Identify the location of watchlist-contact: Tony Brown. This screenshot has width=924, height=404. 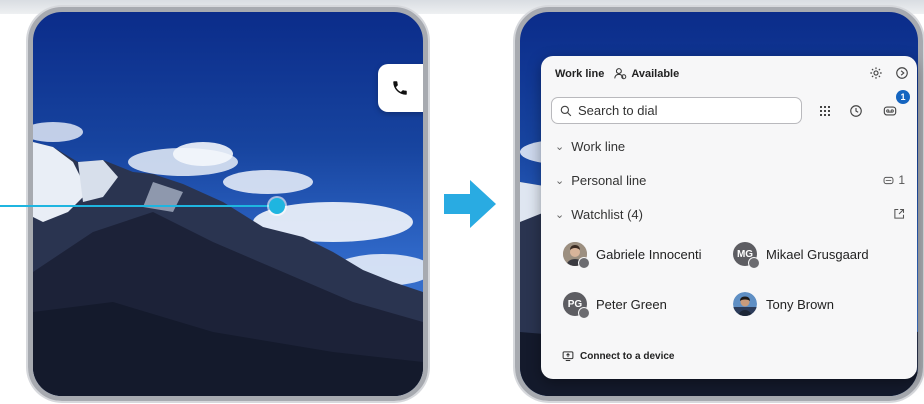
(783, 304).